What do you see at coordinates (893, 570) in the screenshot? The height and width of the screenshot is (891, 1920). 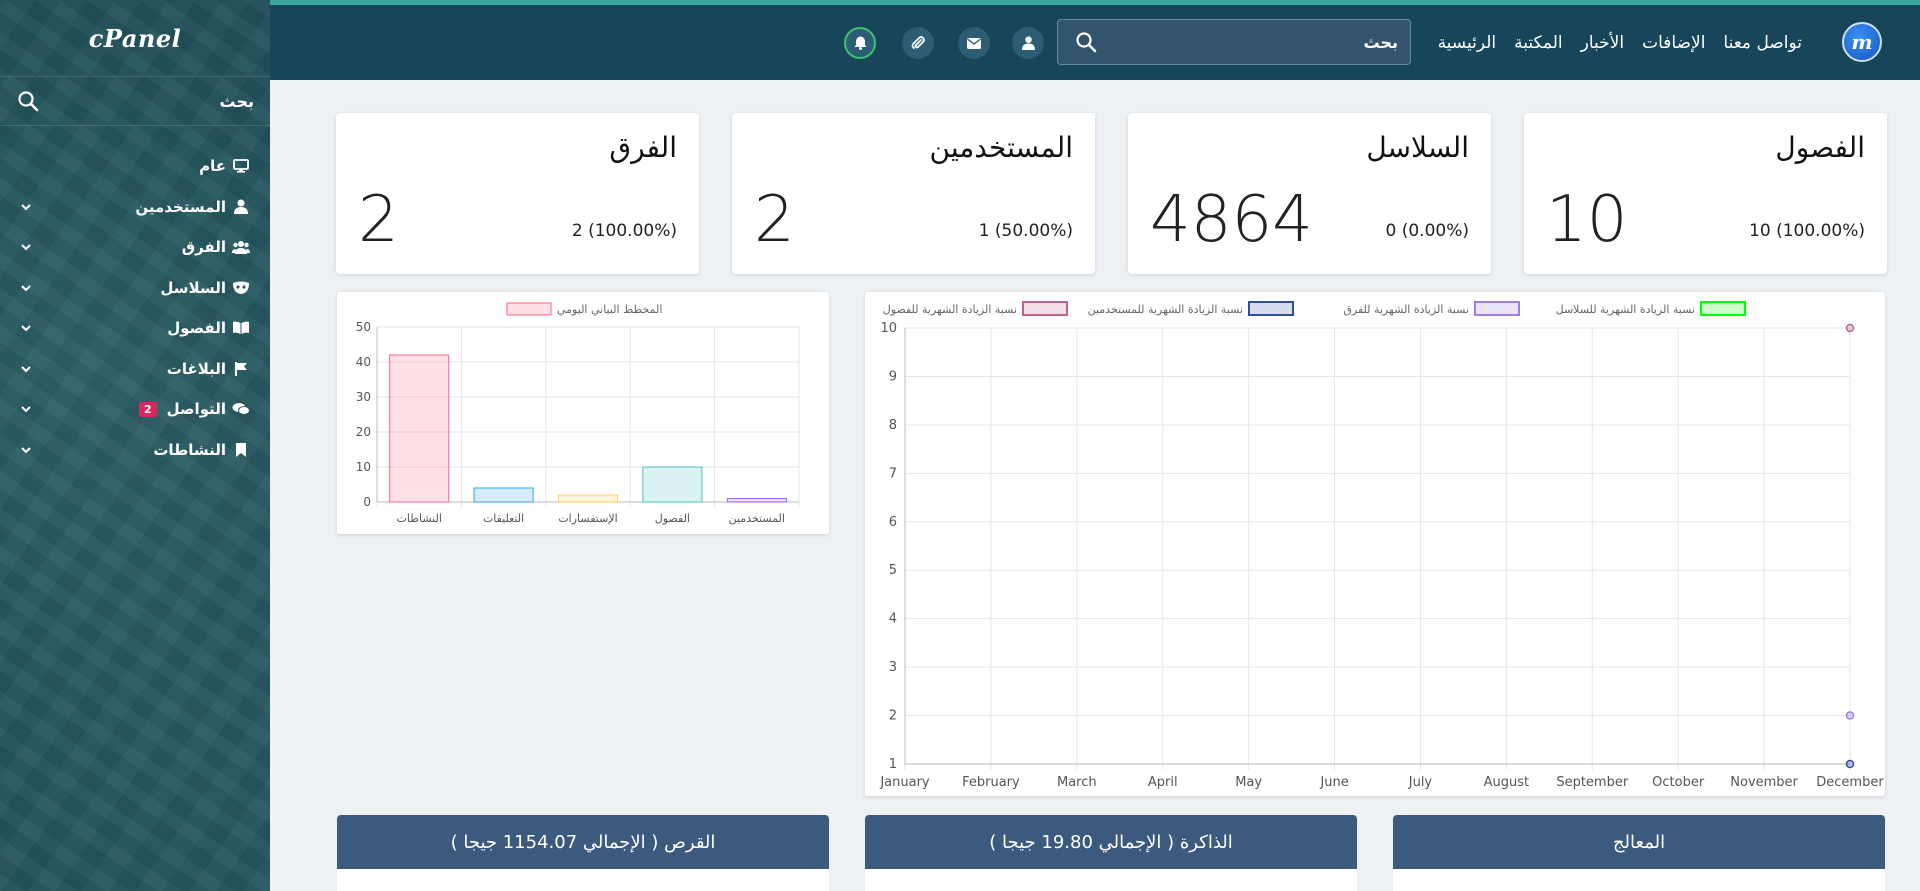 I see `y-tick-label: 5` at bounding box center [893, 570].